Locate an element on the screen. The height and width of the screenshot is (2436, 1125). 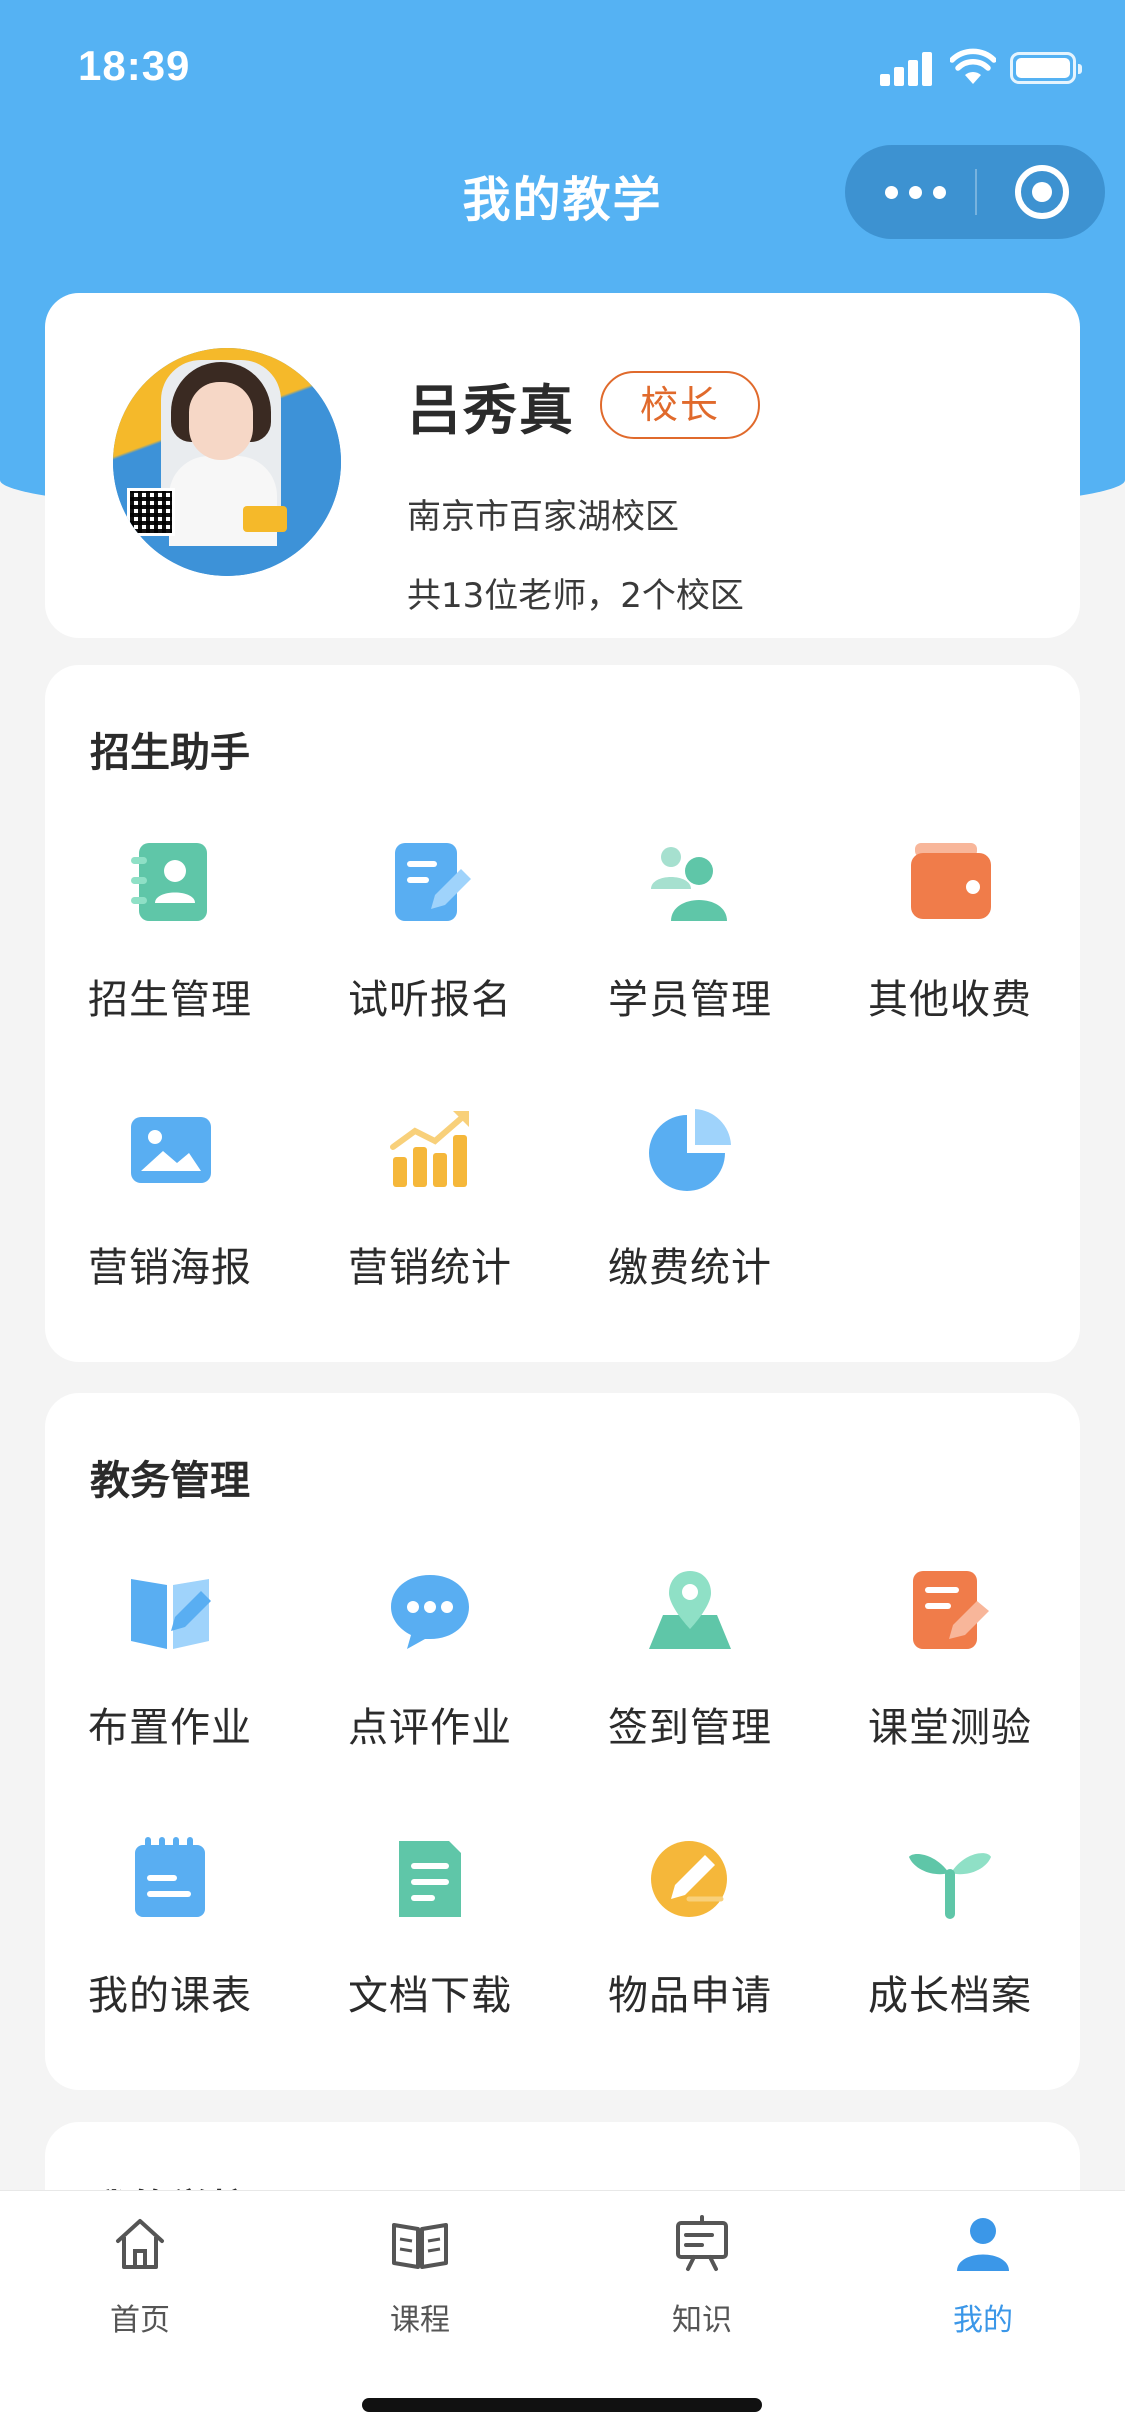
pie-chart-icon is located at coordinates (690, 1150).